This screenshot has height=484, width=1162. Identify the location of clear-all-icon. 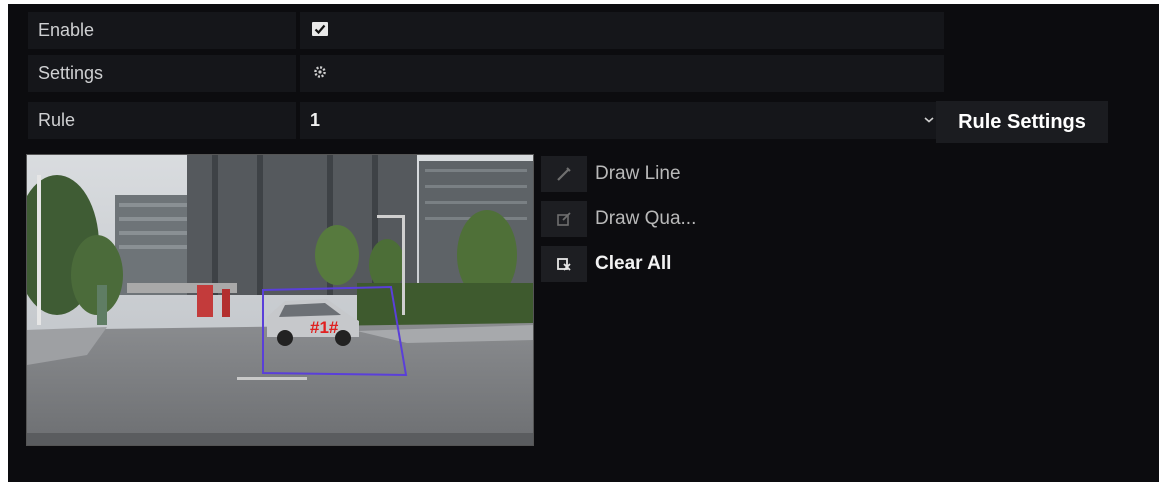
(564, 264).